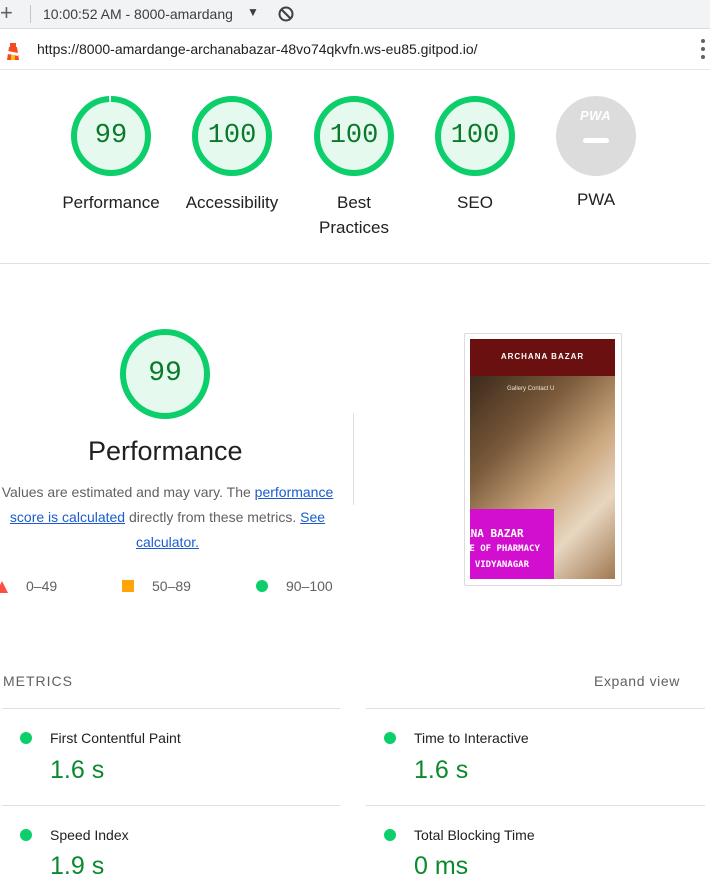  Describe the element at coordinates (441, 866) in the screenshot. I see `metric-value: 0 ms` at that location.